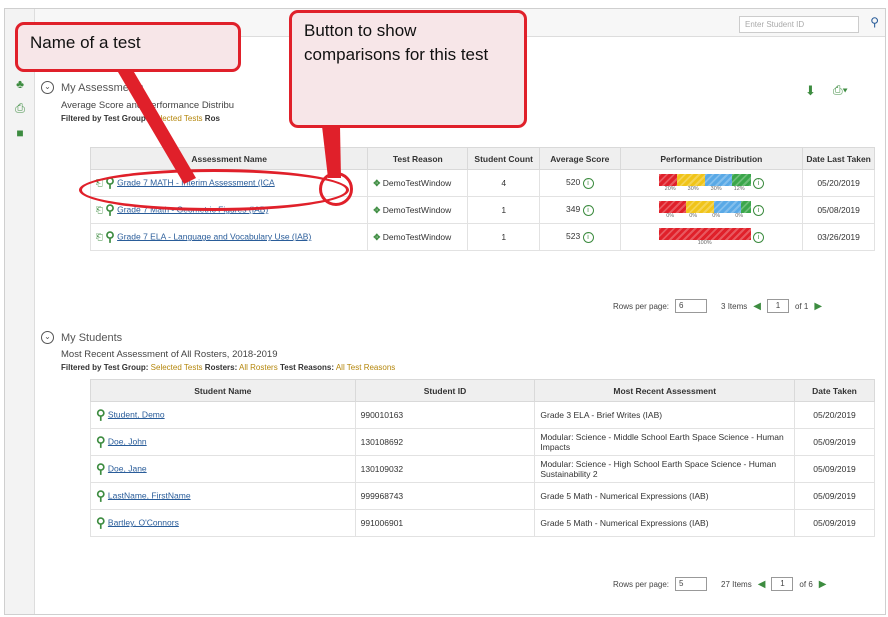  What do you see at coordinates (157, 128) in the screenshot?
I see `pointer-test-name` at bounding box center [157, 128].